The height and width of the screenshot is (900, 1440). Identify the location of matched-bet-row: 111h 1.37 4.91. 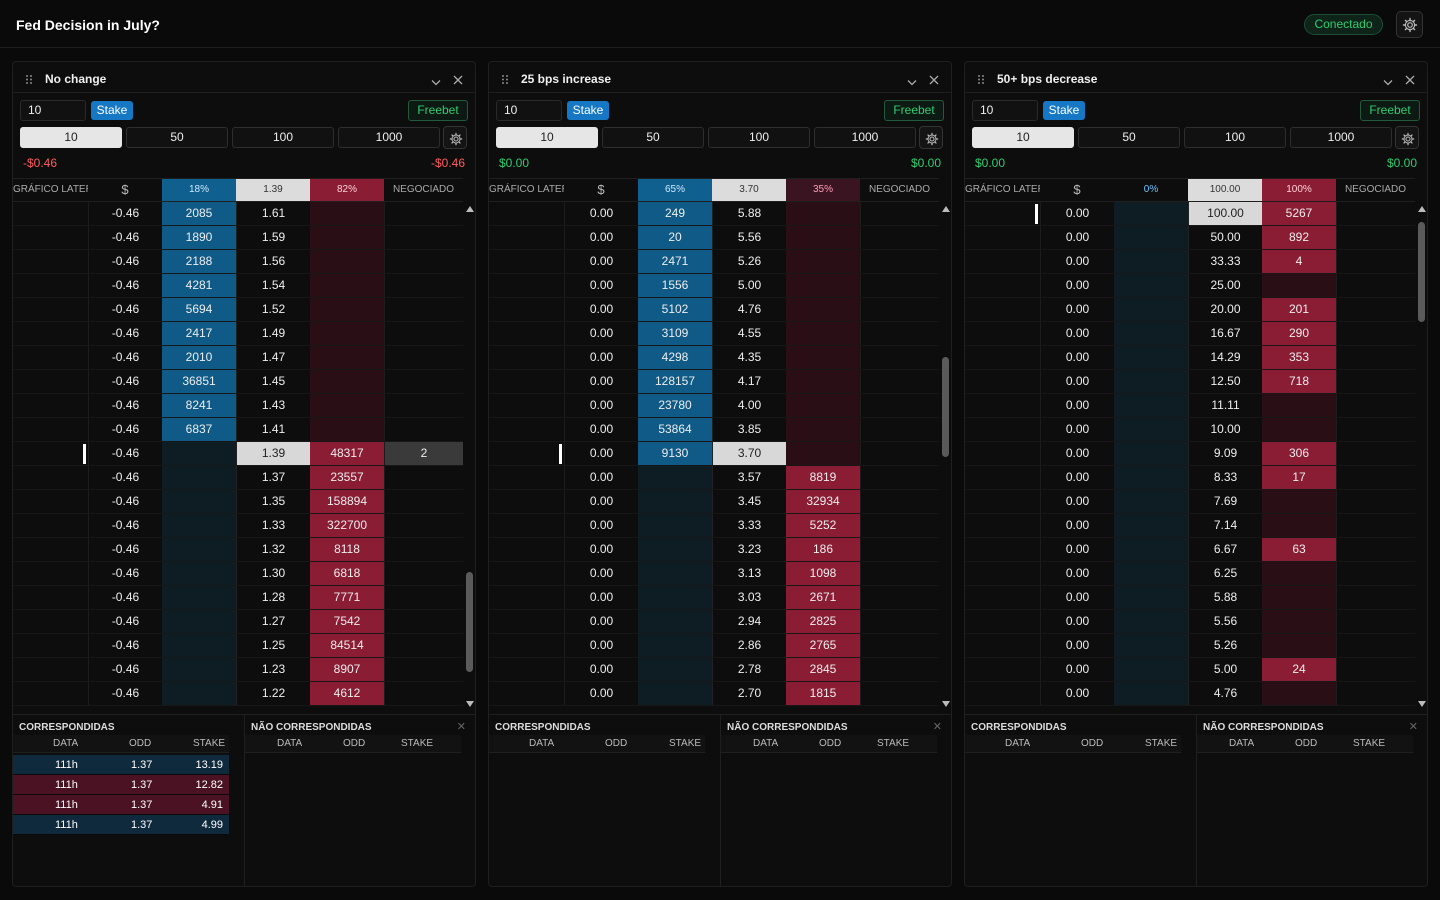
(121, 805).